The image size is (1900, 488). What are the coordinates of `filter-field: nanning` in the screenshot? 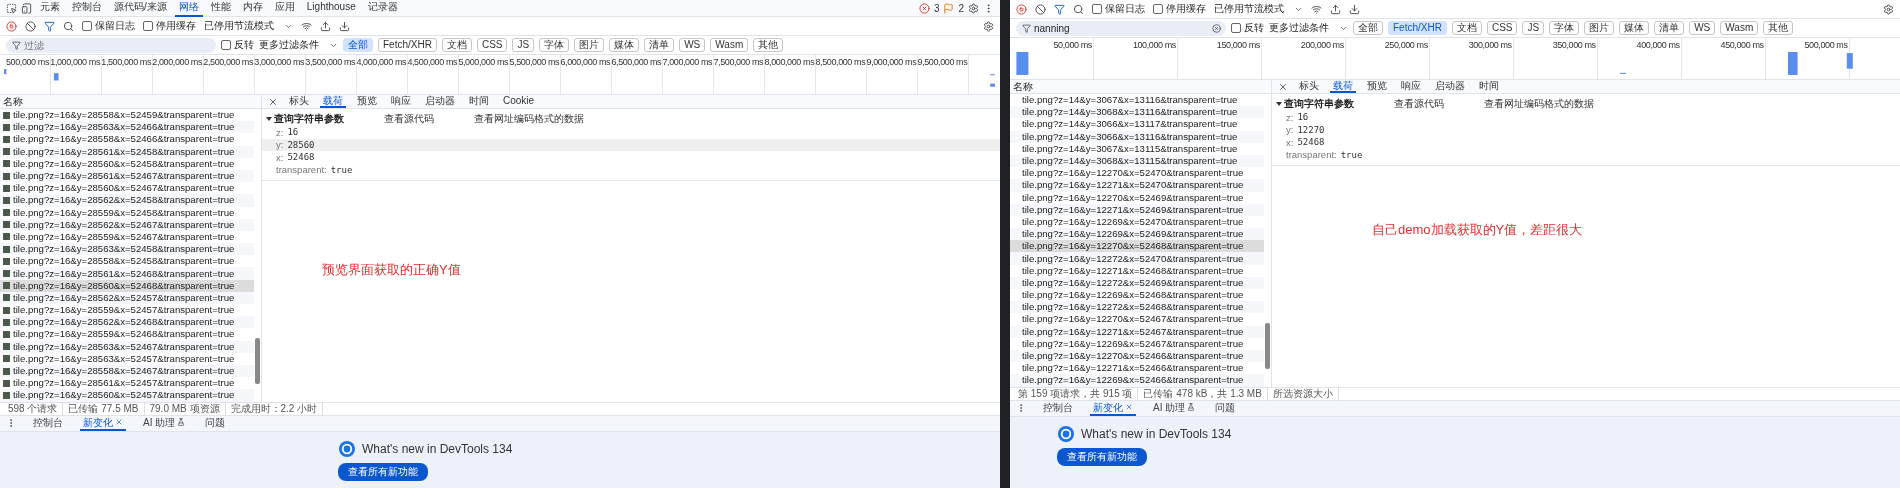 It's located at (1121, 28).